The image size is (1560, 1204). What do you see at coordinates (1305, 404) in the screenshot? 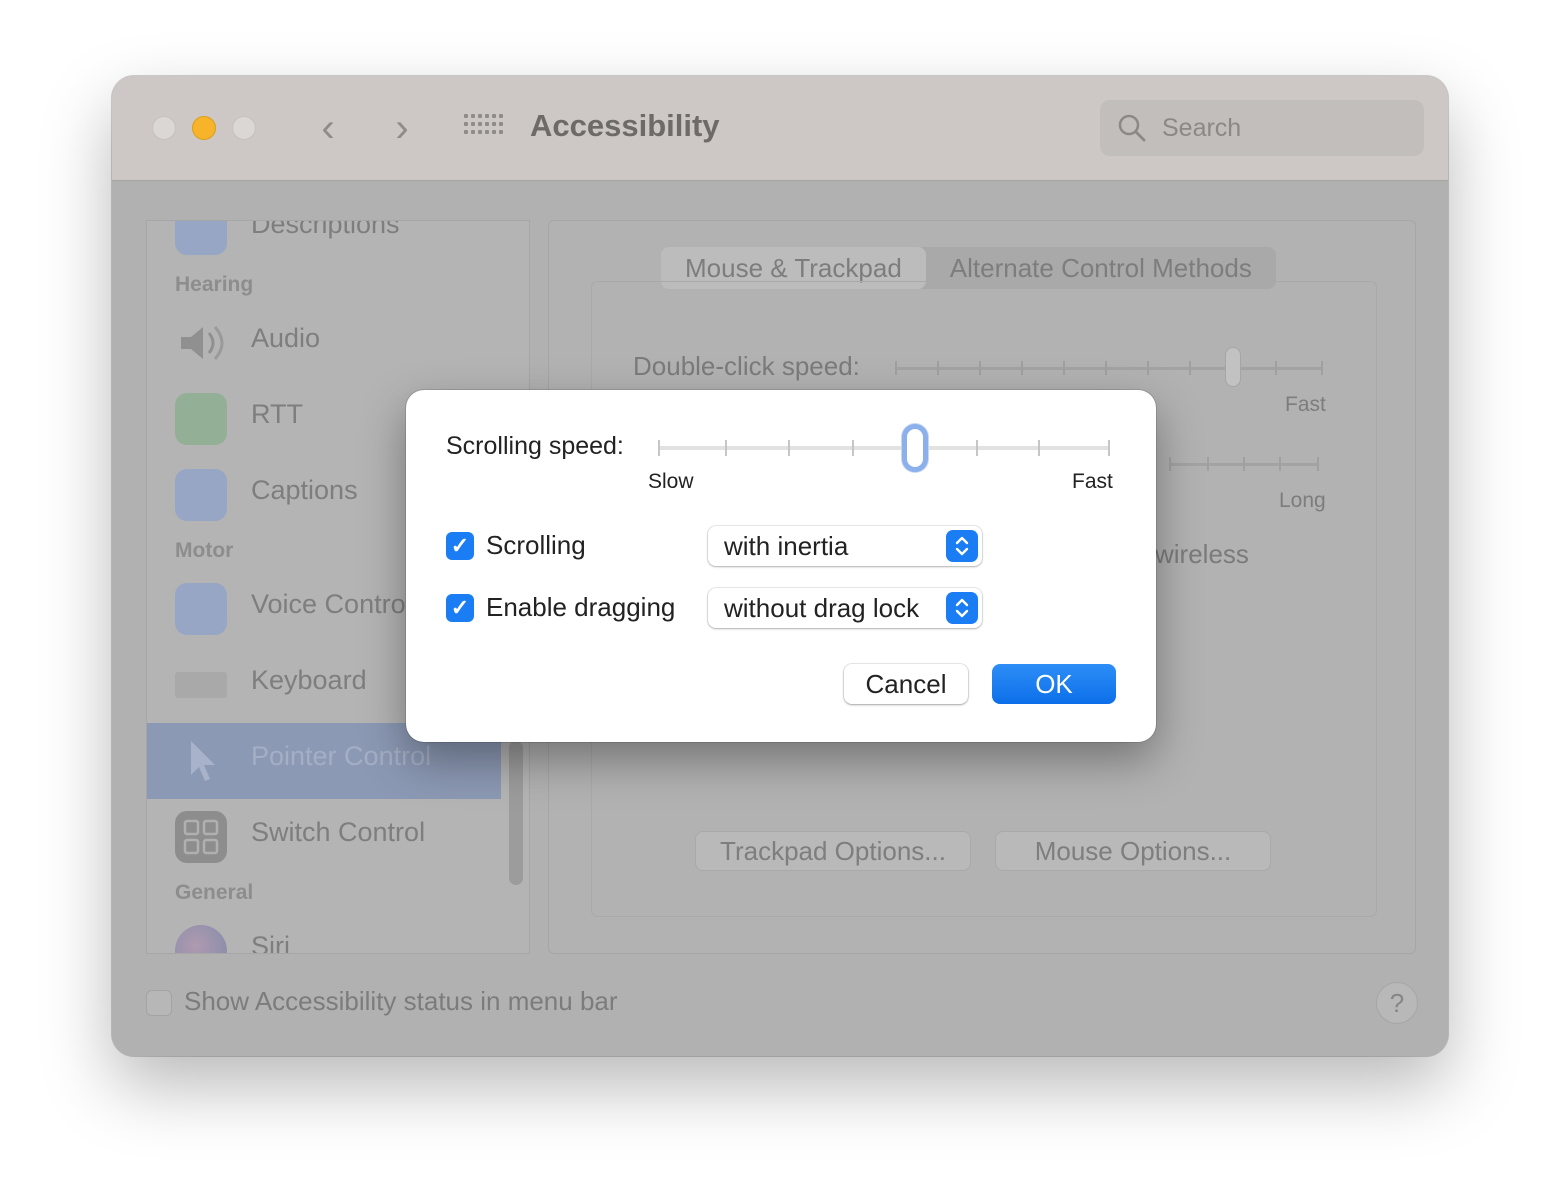
I see `double-click-speed-max-label: Fast` at bounding box center [1305, 404].